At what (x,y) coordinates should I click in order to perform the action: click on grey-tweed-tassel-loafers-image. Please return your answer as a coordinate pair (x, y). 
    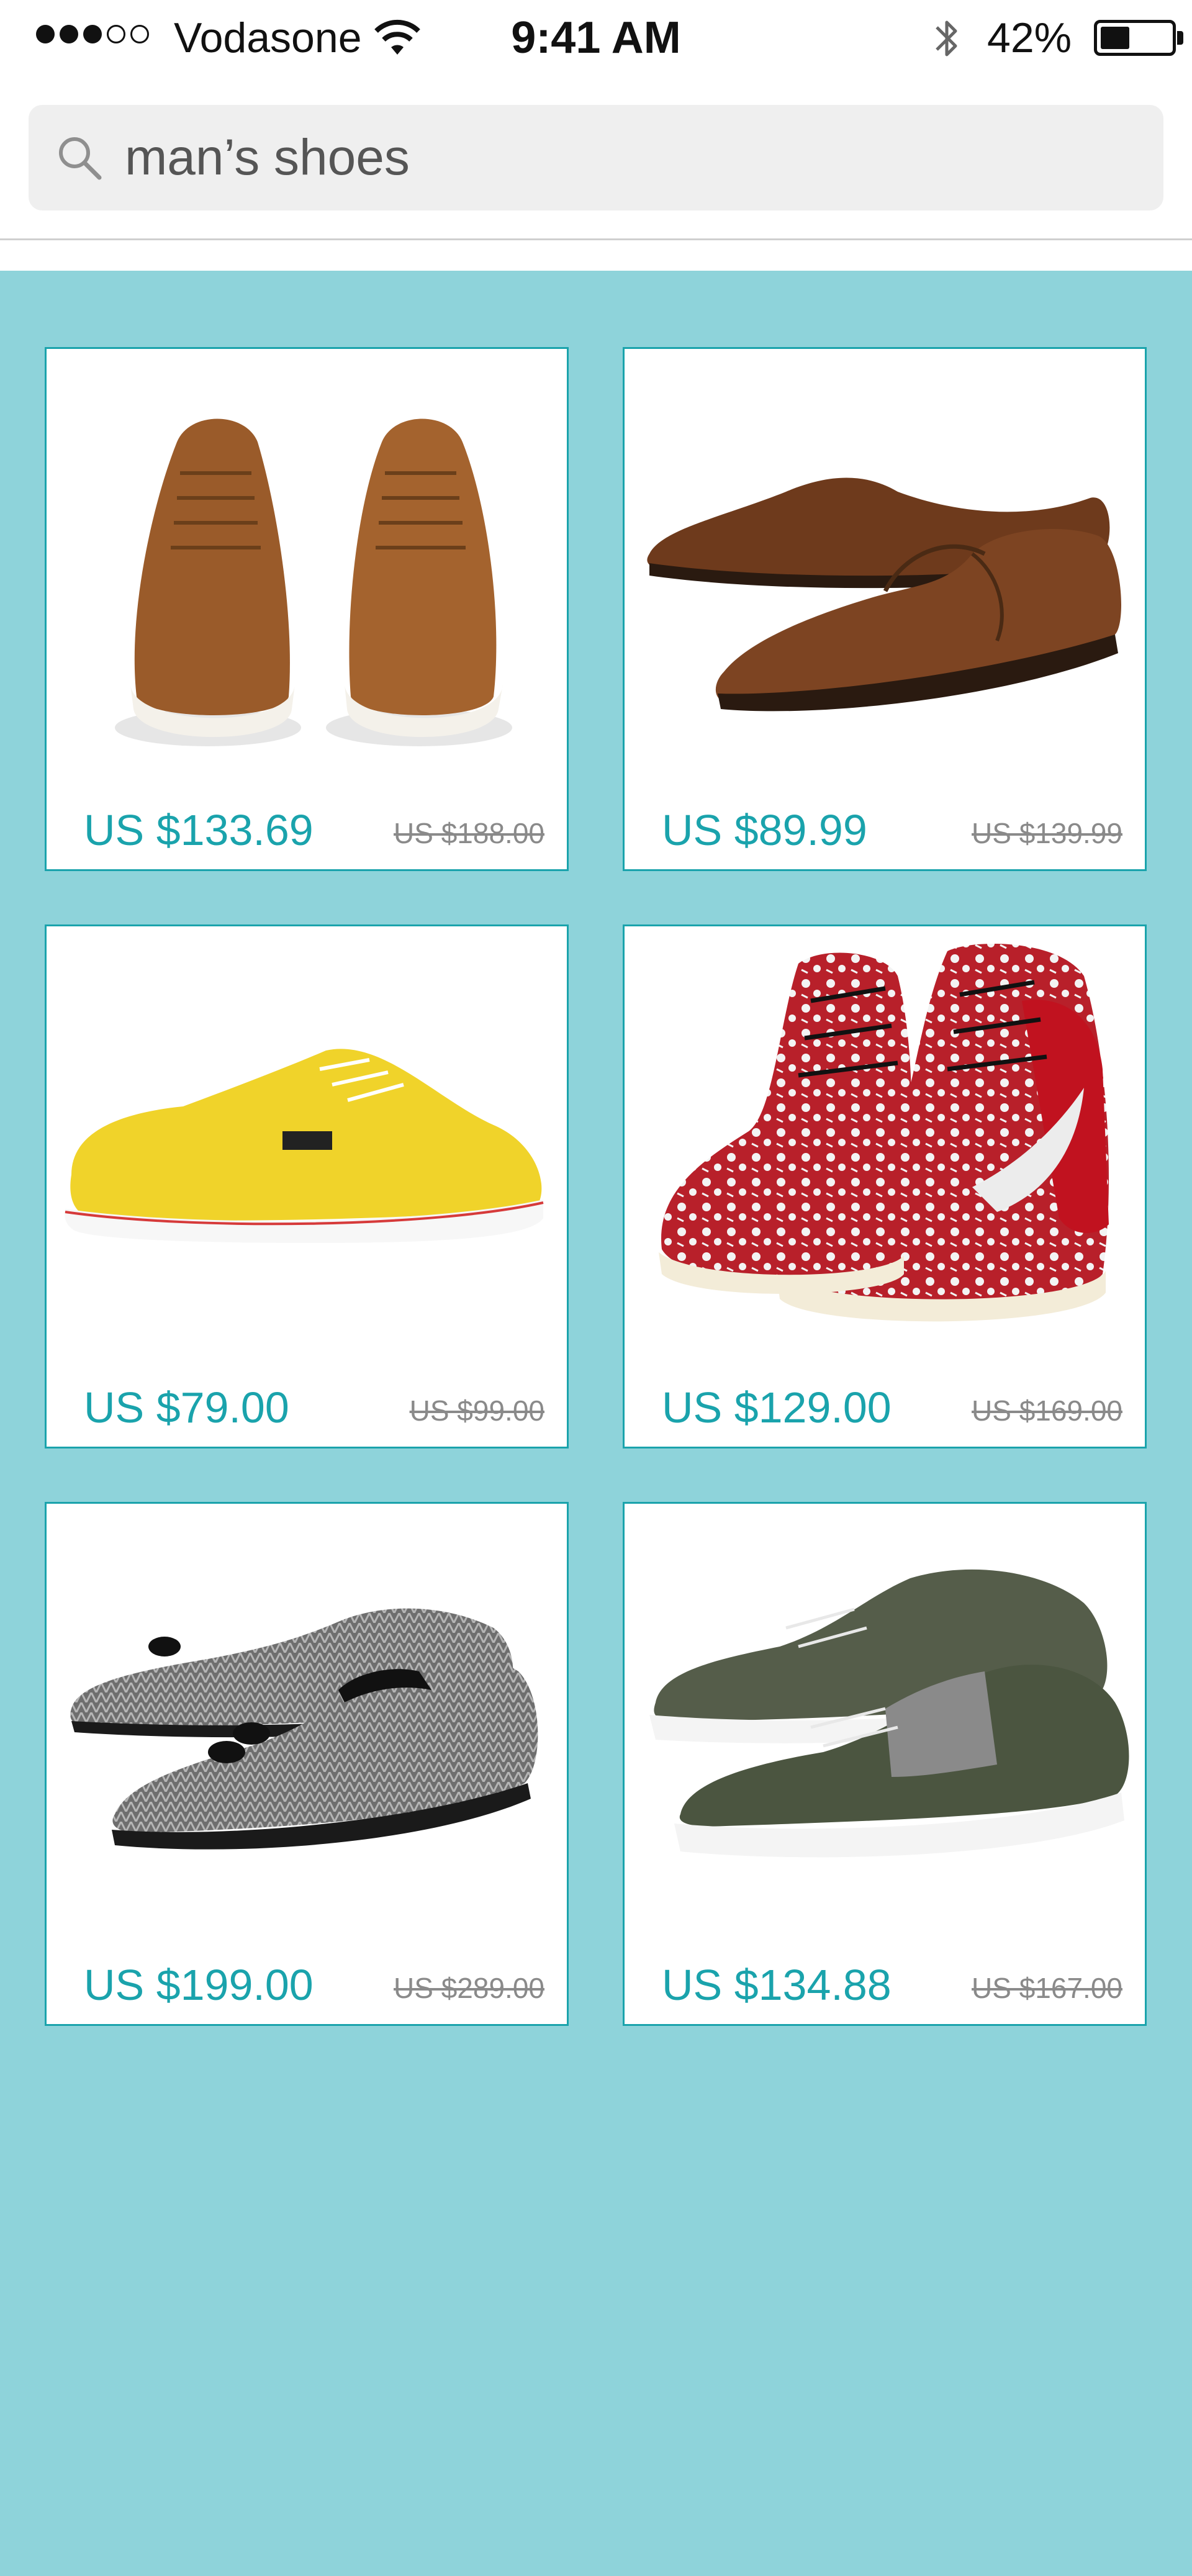
    Looking at the image, I should click on (304, 1729).